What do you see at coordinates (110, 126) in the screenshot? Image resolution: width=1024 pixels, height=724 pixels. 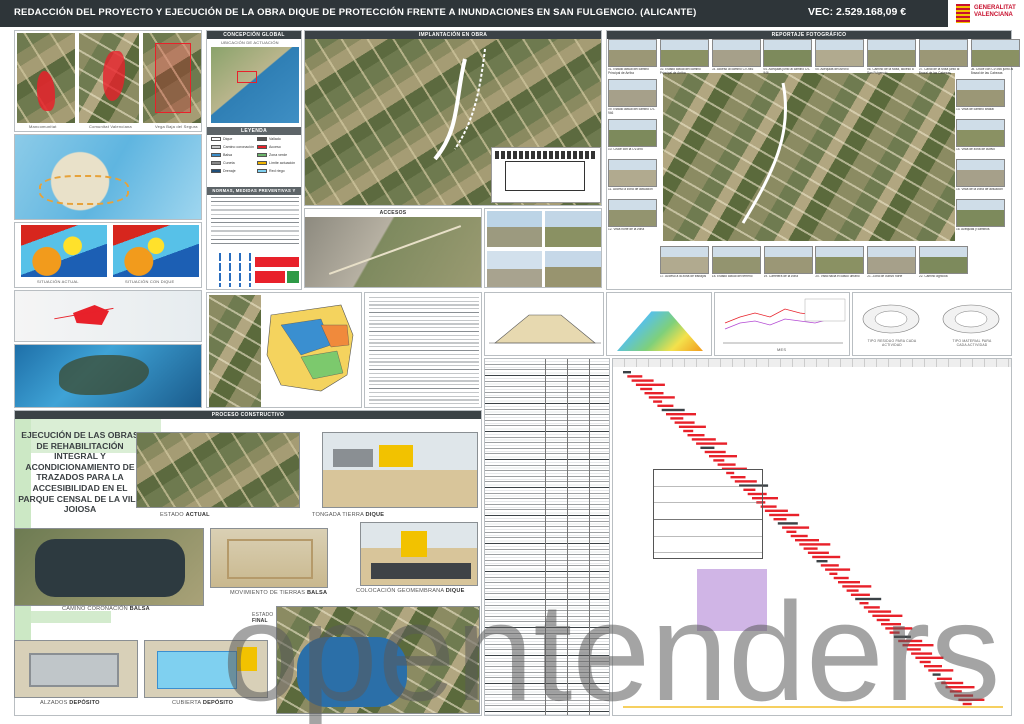 I see `map-caption: Comunitat Valenciana` at bounding box center [110, 126].